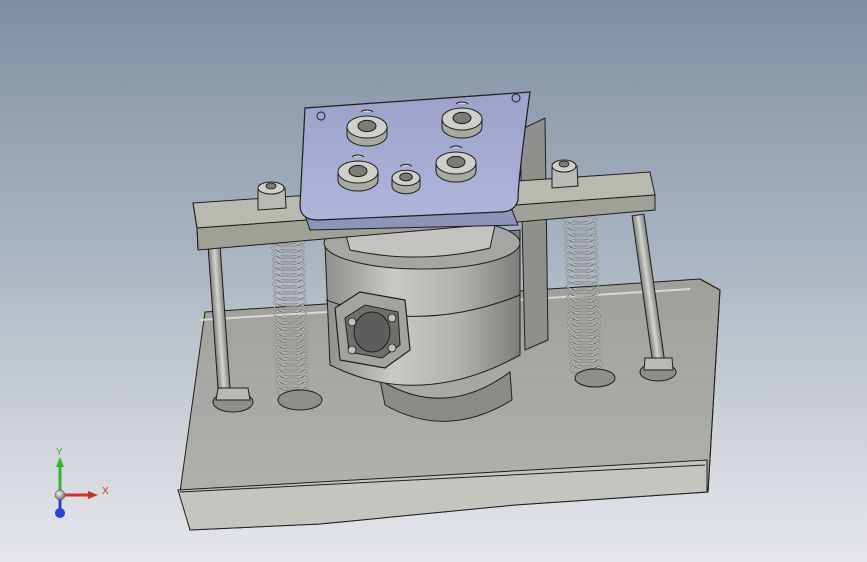 This screenshot has height=562, width=867. Describe the element at coordinates (565, 174) in the screenshot. I see `crossbar-nut-right` at that location.